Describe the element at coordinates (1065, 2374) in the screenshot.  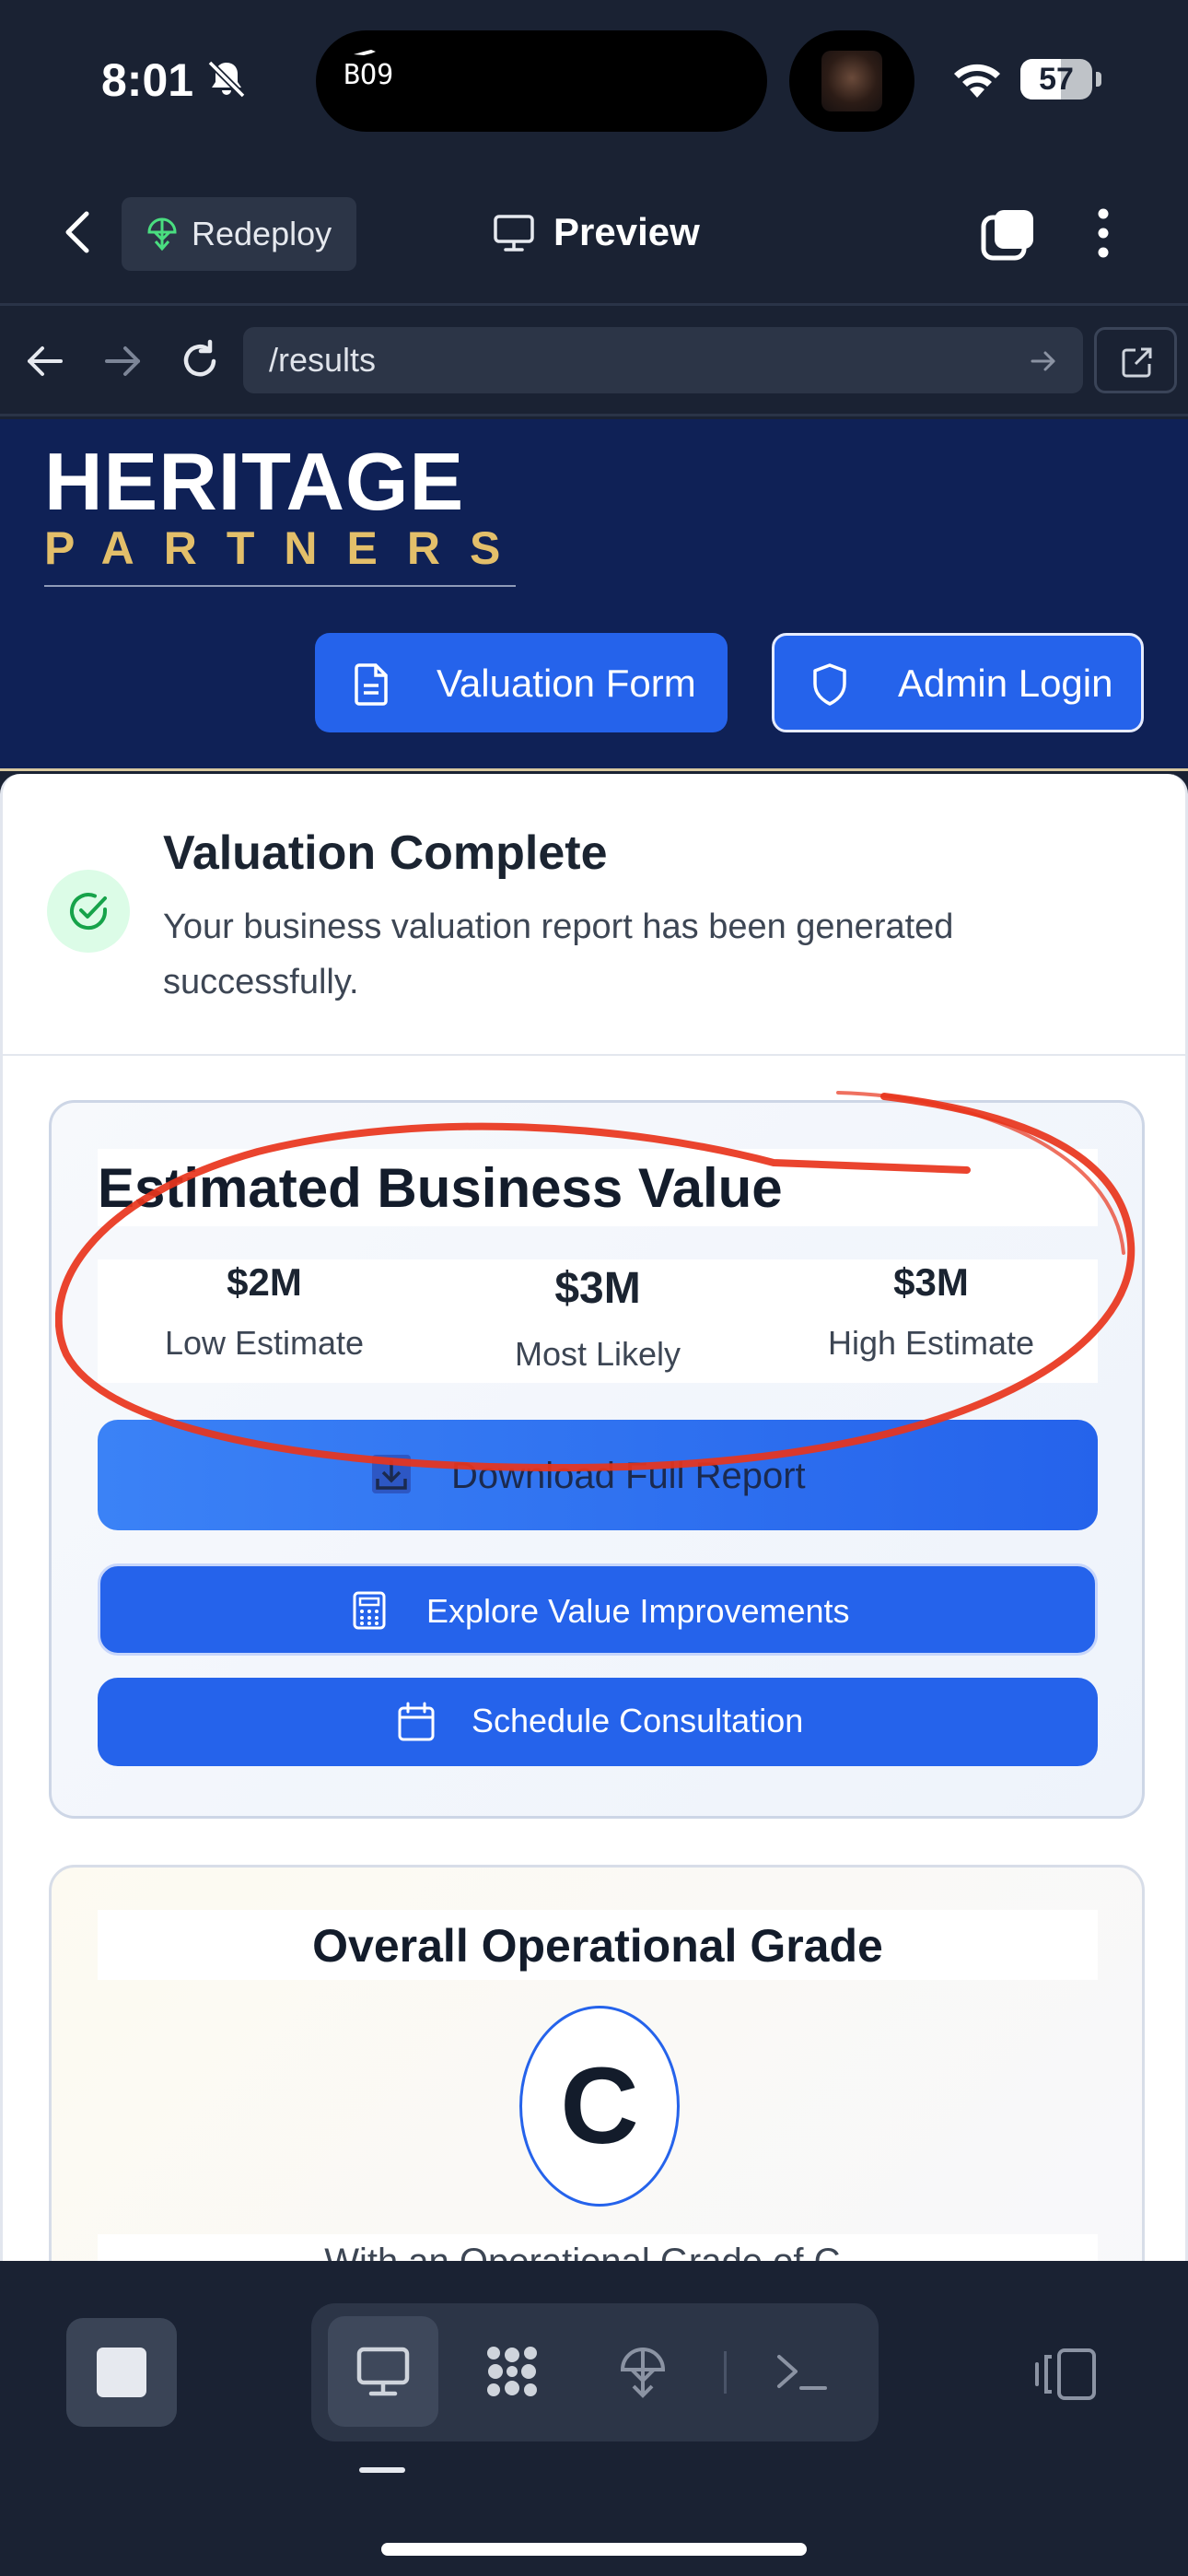
I see `devices-icon` at that location.